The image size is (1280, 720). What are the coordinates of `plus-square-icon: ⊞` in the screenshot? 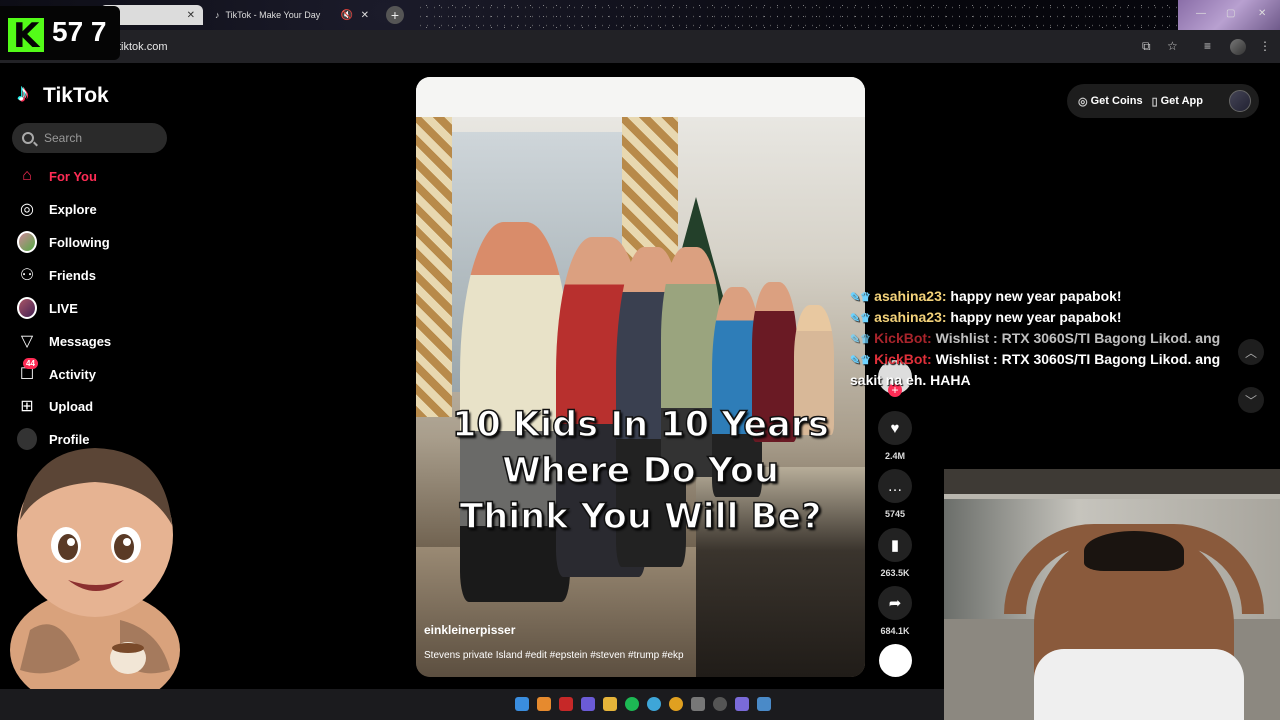 It's located at (27, 406).